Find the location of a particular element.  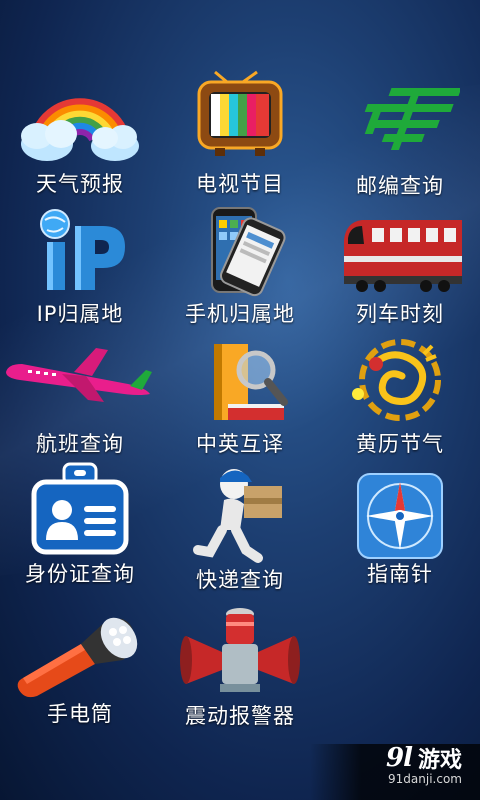

tile-label: 中英互译 is located at coordinates (240, 444).